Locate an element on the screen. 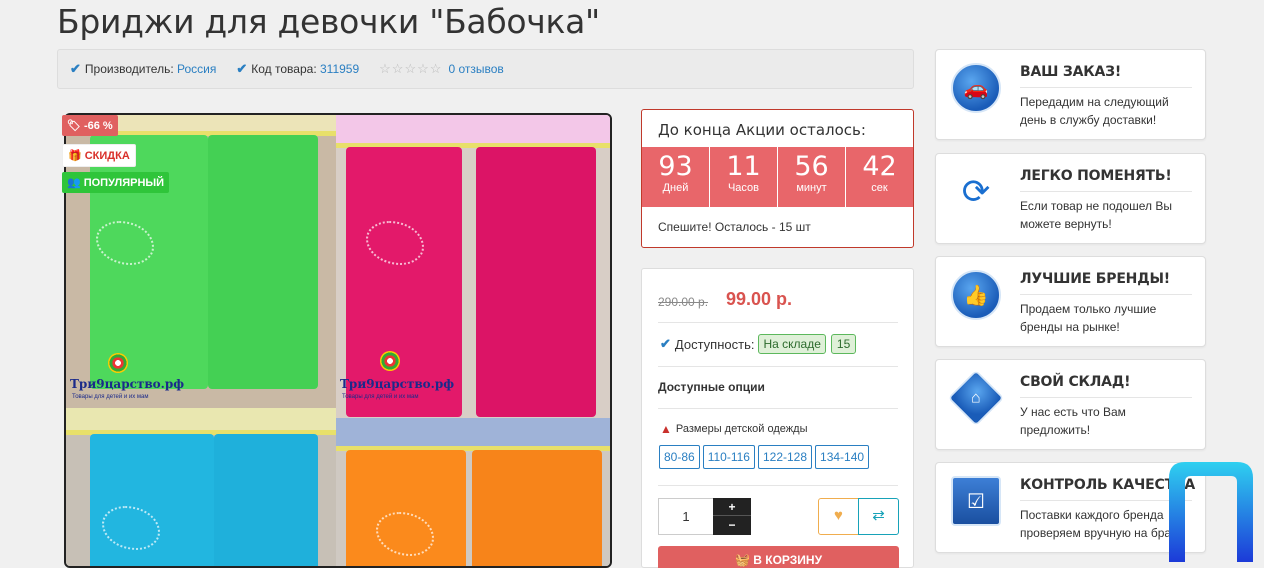 The image size is (1264, 568). sale-badge-text: СКИДКА is located at coordinates (107, 155).